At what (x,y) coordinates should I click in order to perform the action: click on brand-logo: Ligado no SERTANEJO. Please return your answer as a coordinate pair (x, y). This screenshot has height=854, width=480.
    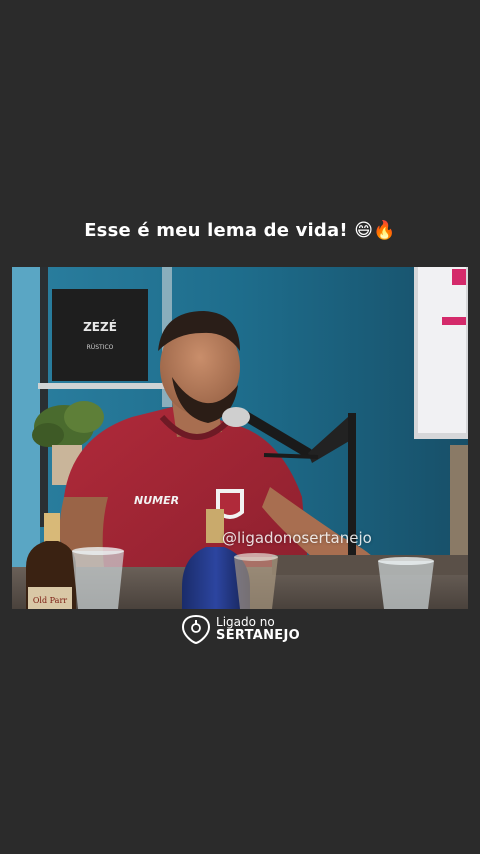
    Looking at the image, I should click on (240, 629).